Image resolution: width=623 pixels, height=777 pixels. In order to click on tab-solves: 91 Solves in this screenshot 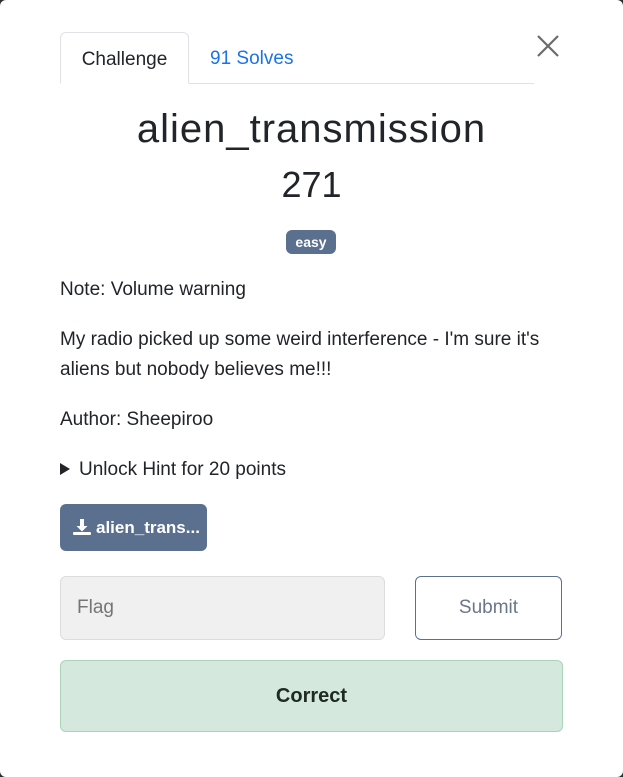, I will do `click(251, 57)`.